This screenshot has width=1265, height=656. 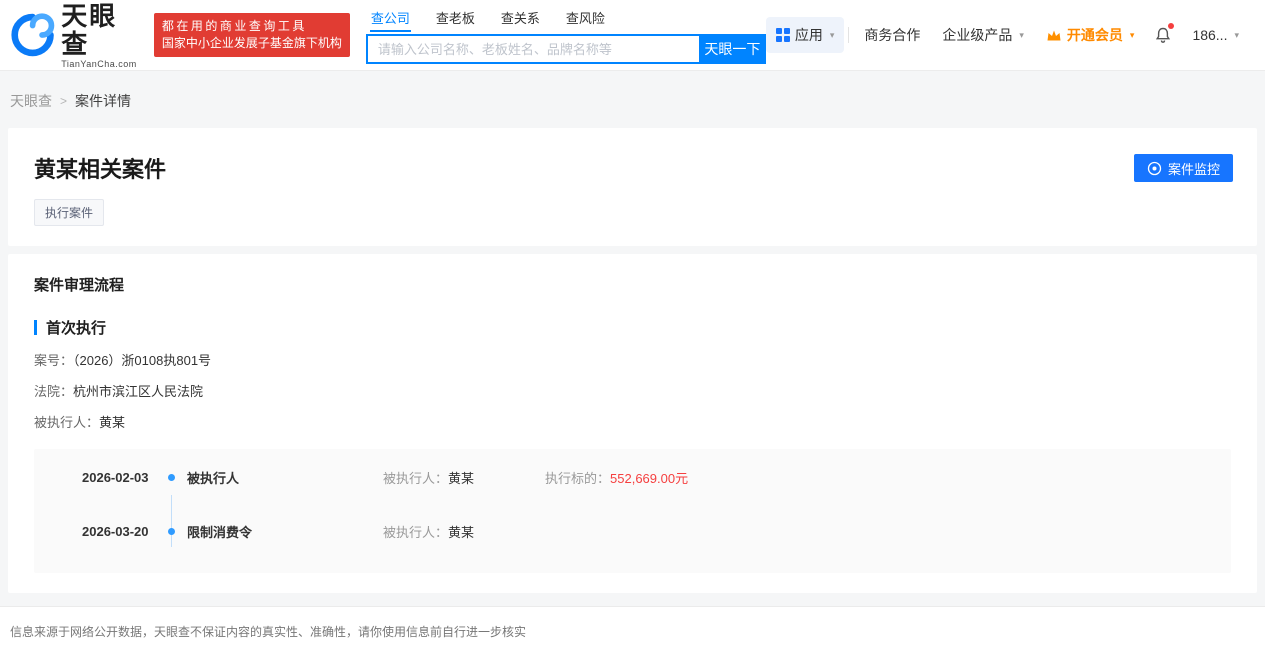 I want to click on breadcrumb-home: 天眼查, so click(x=31, y=101).